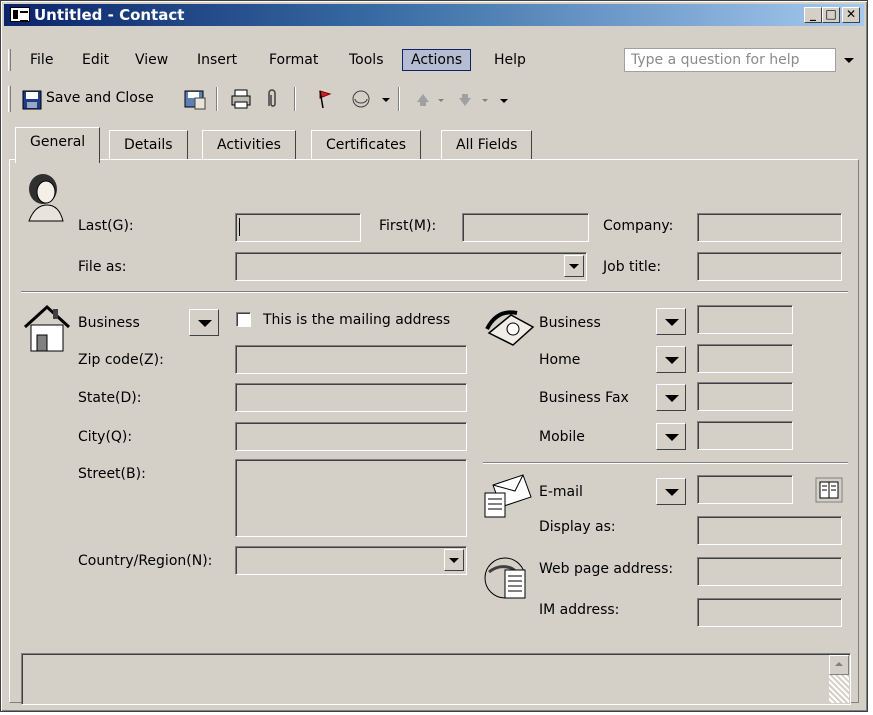  What do you see at coordinates (366, 145) in the screenshot?
I see `tab-certificates: Certificates` at bounding box center [366, 145].